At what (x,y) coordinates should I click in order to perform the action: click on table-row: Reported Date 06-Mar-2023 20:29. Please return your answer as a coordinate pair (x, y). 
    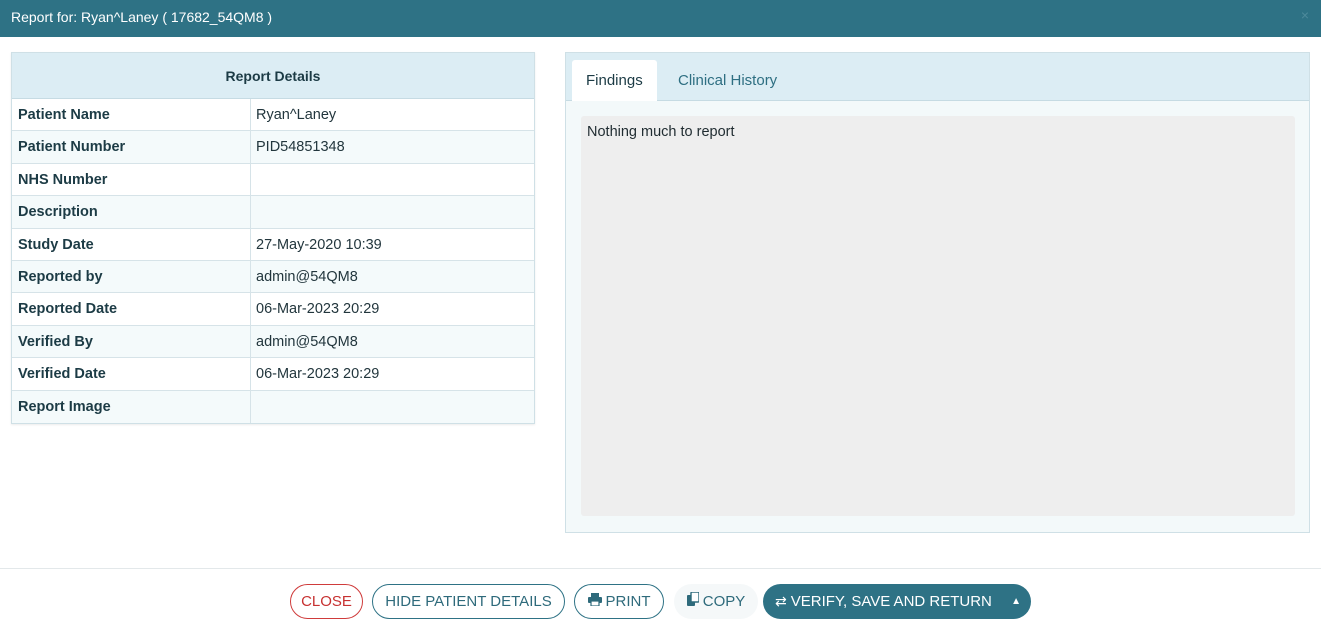
    Looking at the image, I should click on (273, 309).